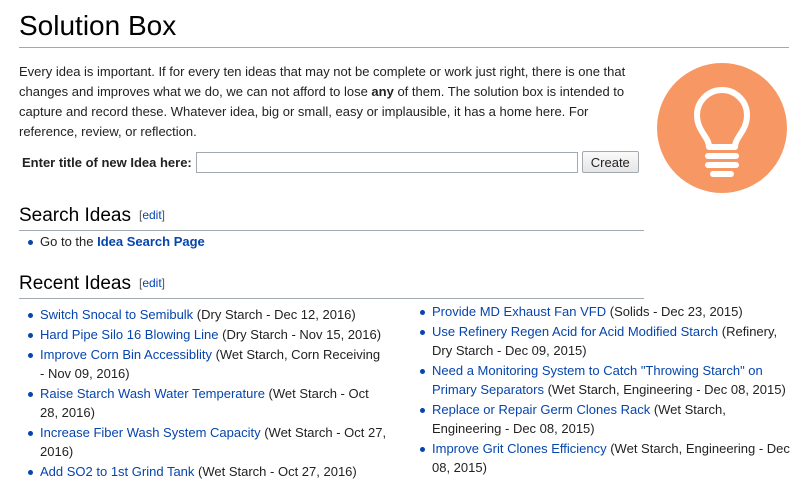  Describe the element at coordinates (541, 409) in the screenshot. I see `idea-link: Replace or Repair Germ Clones Rack` at that location.